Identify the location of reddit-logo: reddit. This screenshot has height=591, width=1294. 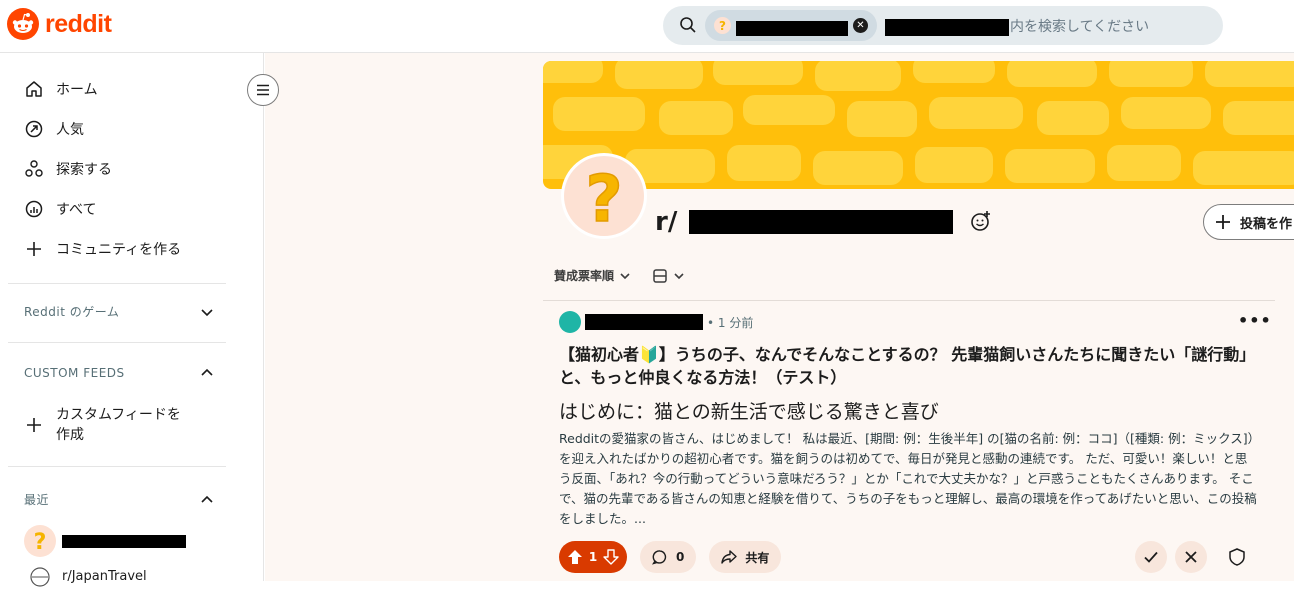
(59, 24).